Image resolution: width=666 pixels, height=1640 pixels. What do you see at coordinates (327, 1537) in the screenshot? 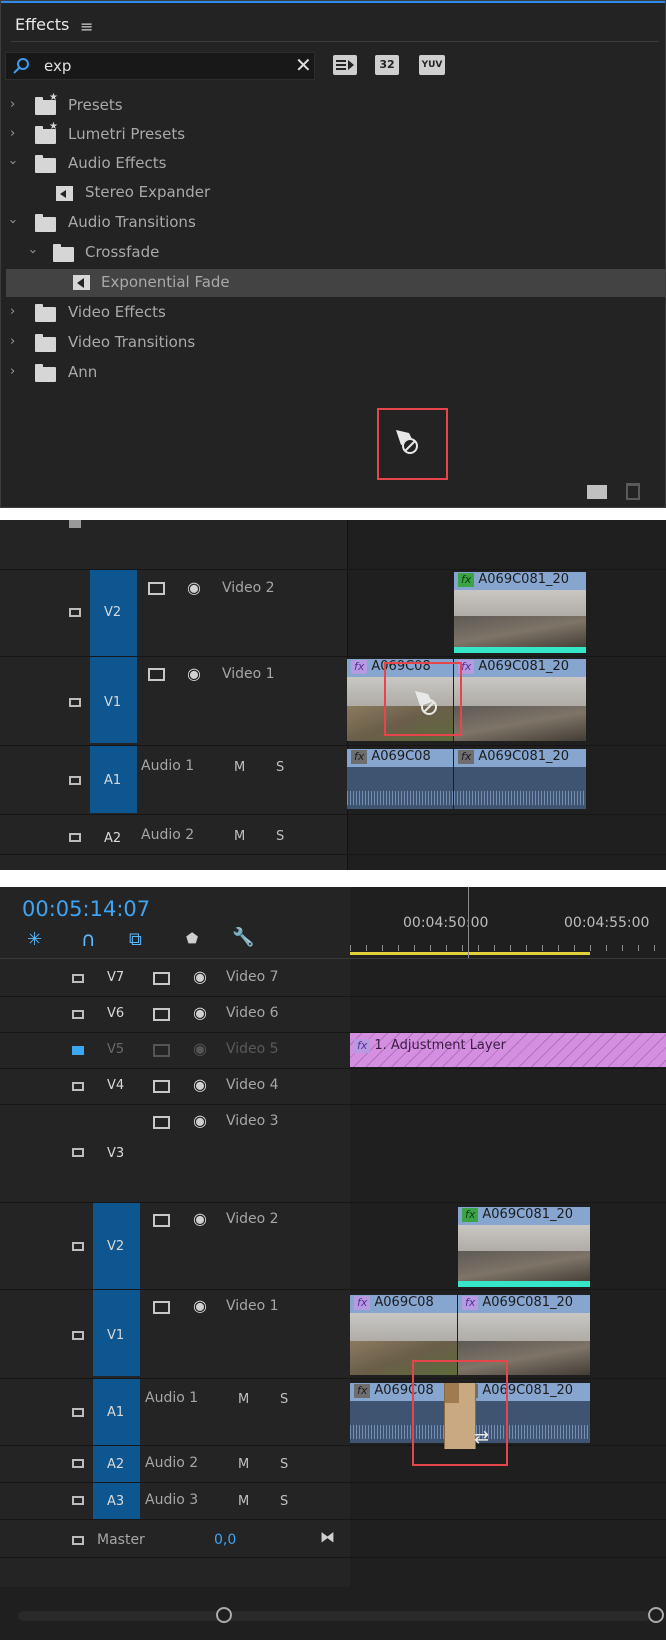
I see `go-to-end-icon: ⧓` at bounding box center [327, 1537].